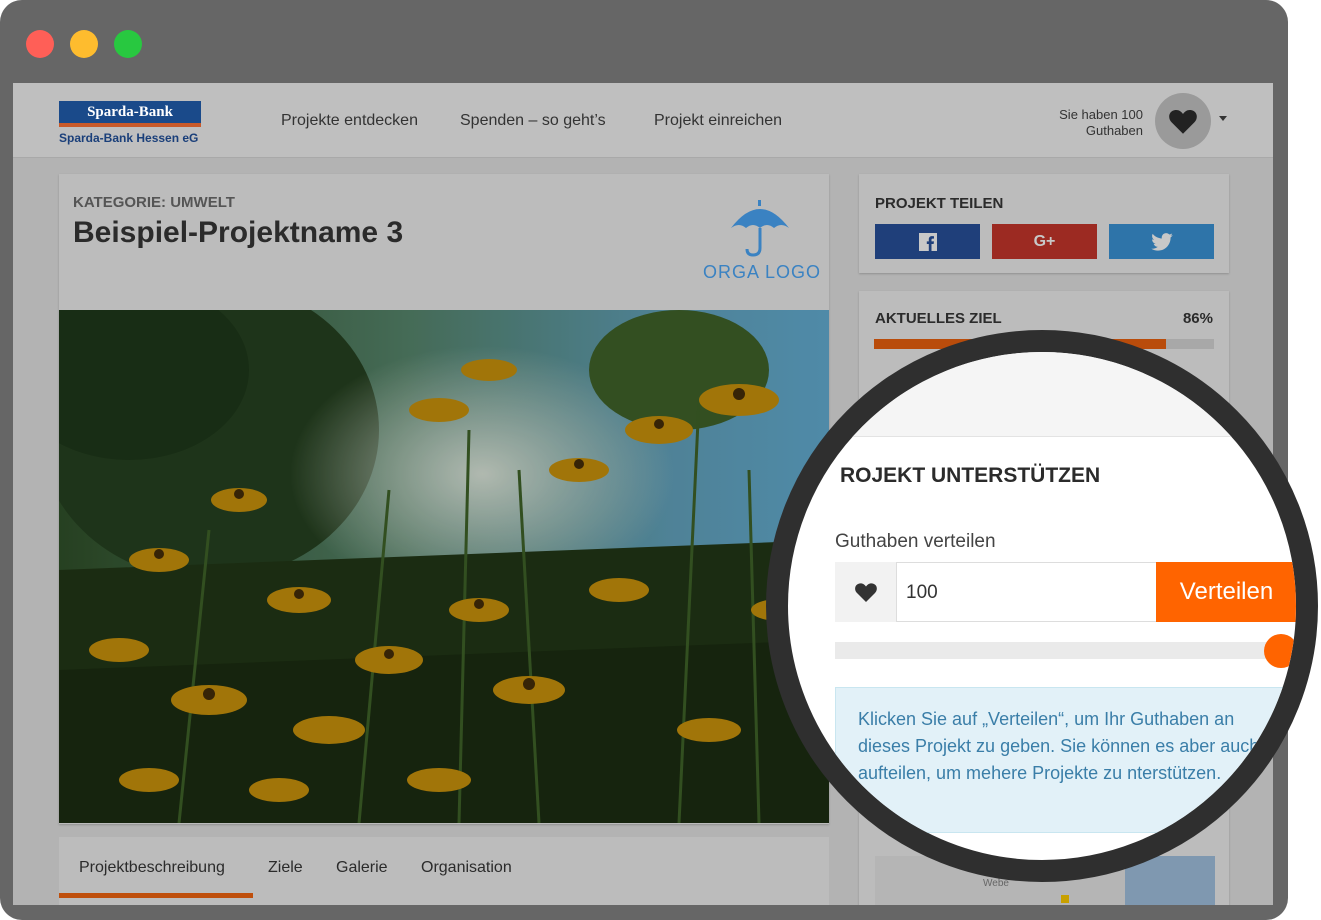  What do you see at coordinates (922, 593) in the screenshot?
I see `credit-amount-value: 100` at bounding box center [922, 593].